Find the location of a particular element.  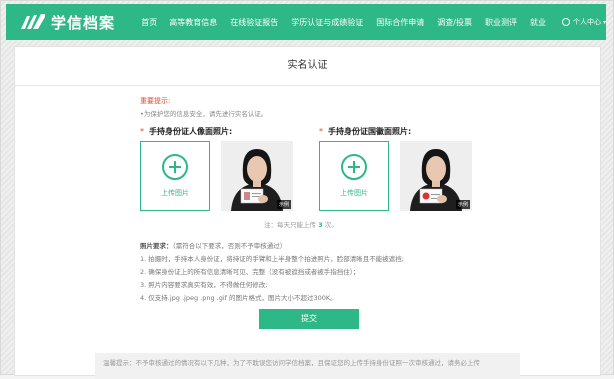

menu-survey-vote: 调查/投票 is located at coordinates (454, 22).